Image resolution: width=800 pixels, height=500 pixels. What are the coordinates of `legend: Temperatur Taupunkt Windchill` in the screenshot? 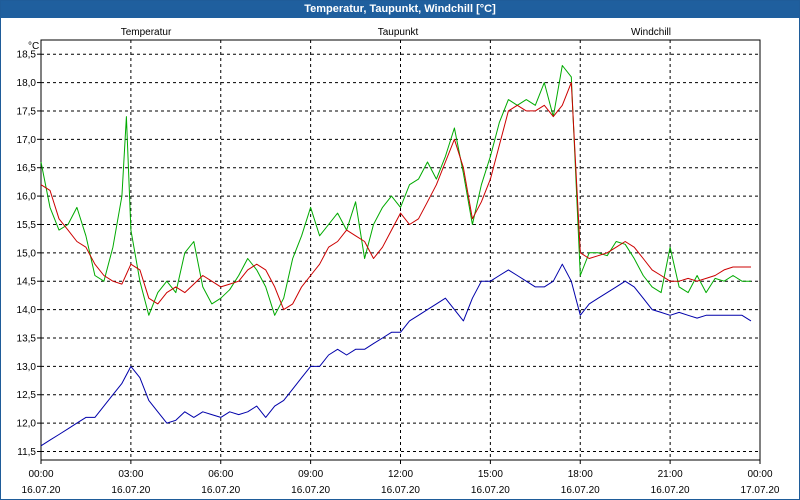 It's located at (396, 32).